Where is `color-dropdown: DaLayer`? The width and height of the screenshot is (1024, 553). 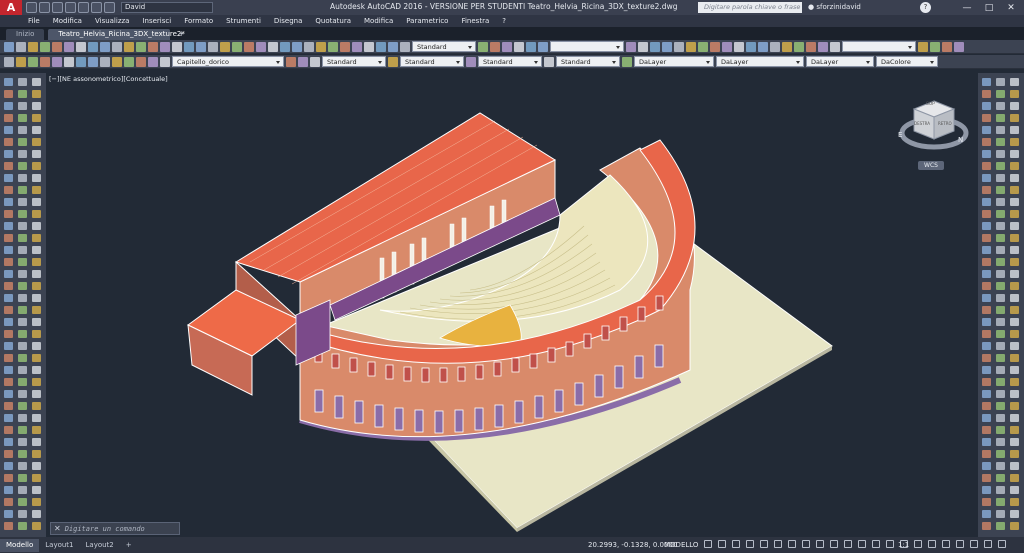
color-dropdown: DaLayer is located at coordinates (674, 61).